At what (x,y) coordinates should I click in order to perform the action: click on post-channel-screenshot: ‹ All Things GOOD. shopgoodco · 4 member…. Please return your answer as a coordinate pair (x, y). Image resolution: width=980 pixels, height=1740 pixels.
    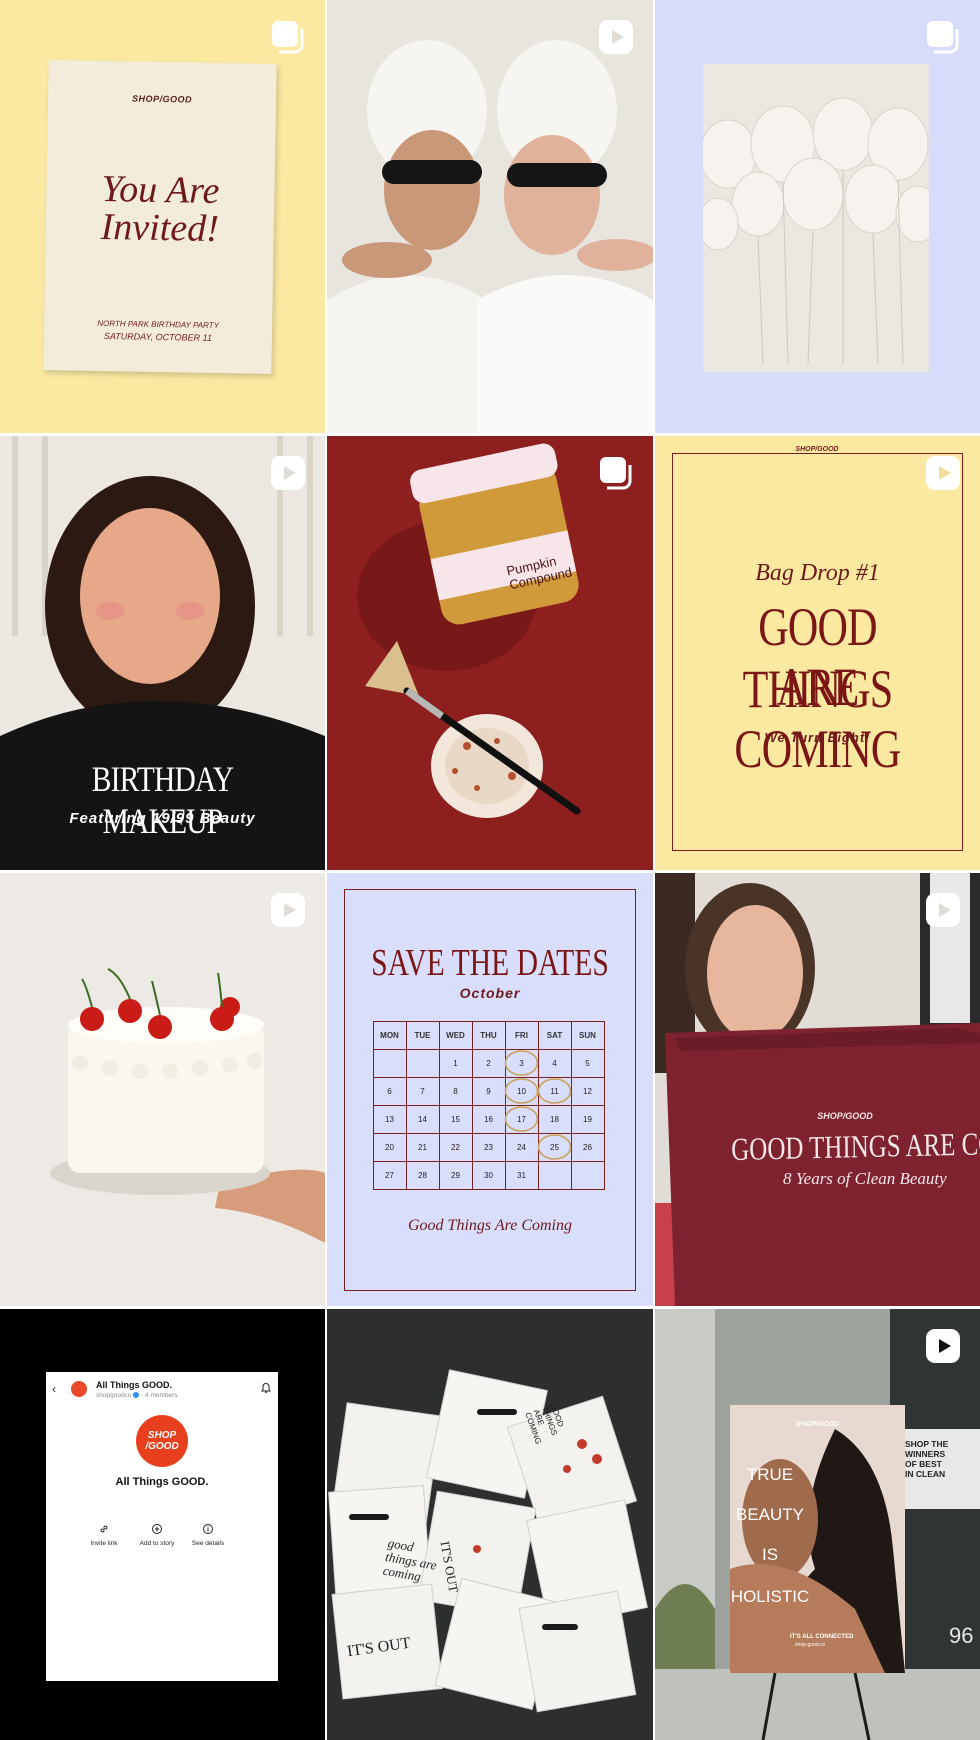
    Looking at the image, I should click on (162, 1524).